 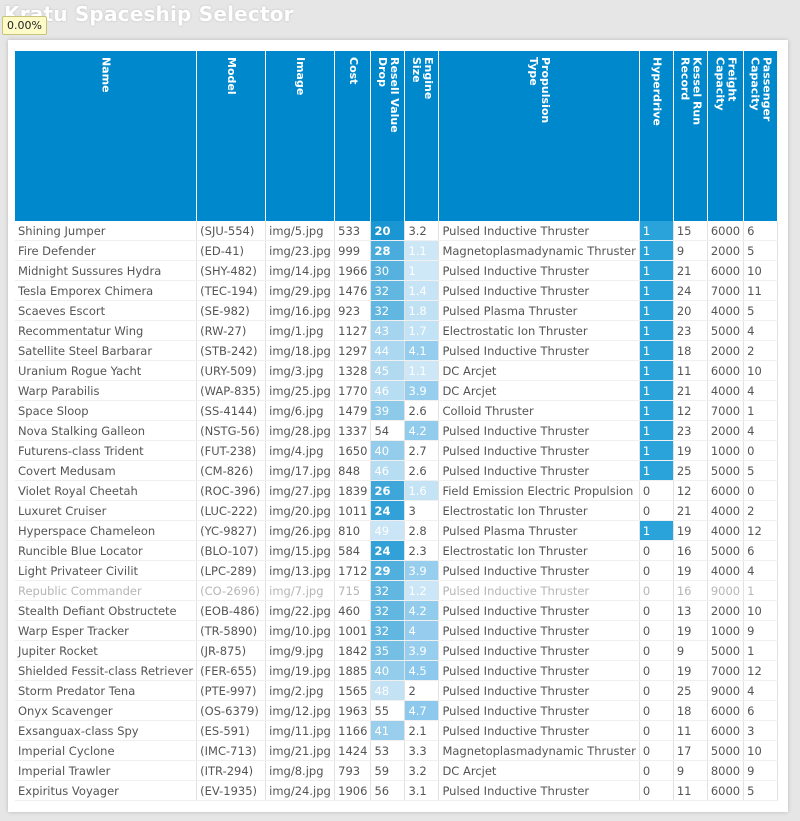 What do you see at coordinates (657, 91) in the screenshot?
I see `column-header-label: Hyperdrive` at bounding box center [657, 91].